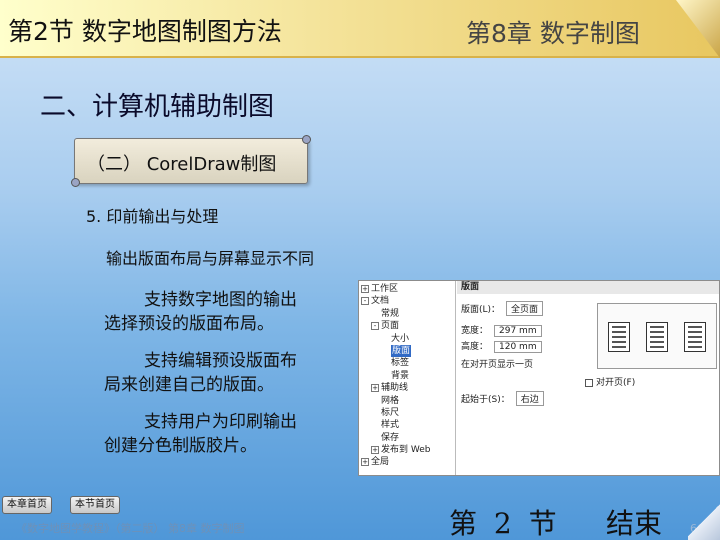 The image size is (720, 540). What do you see at coordinates (505, 523) in the screenshot?
I see `section-end-label: 第 2 节` at bounding box center [505, 523].